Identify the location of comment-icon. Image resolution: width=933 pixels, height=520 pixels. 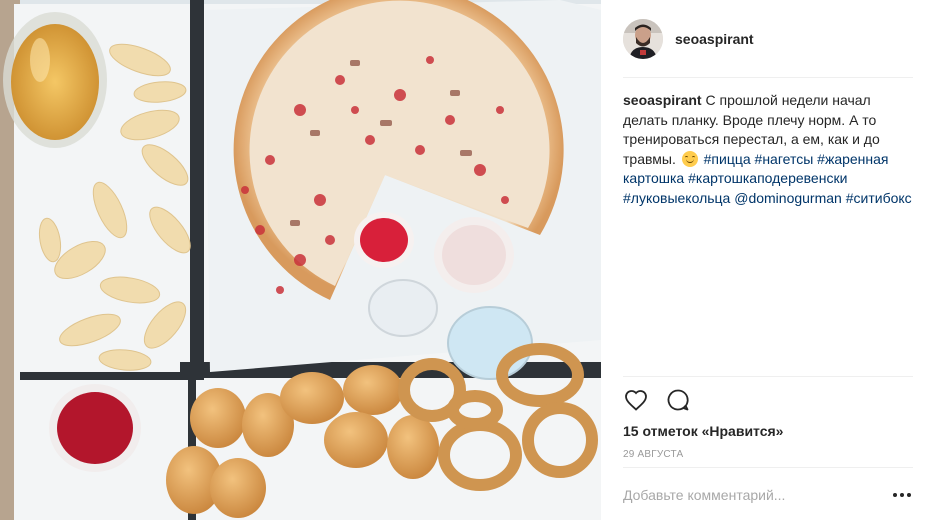
(678, 400).